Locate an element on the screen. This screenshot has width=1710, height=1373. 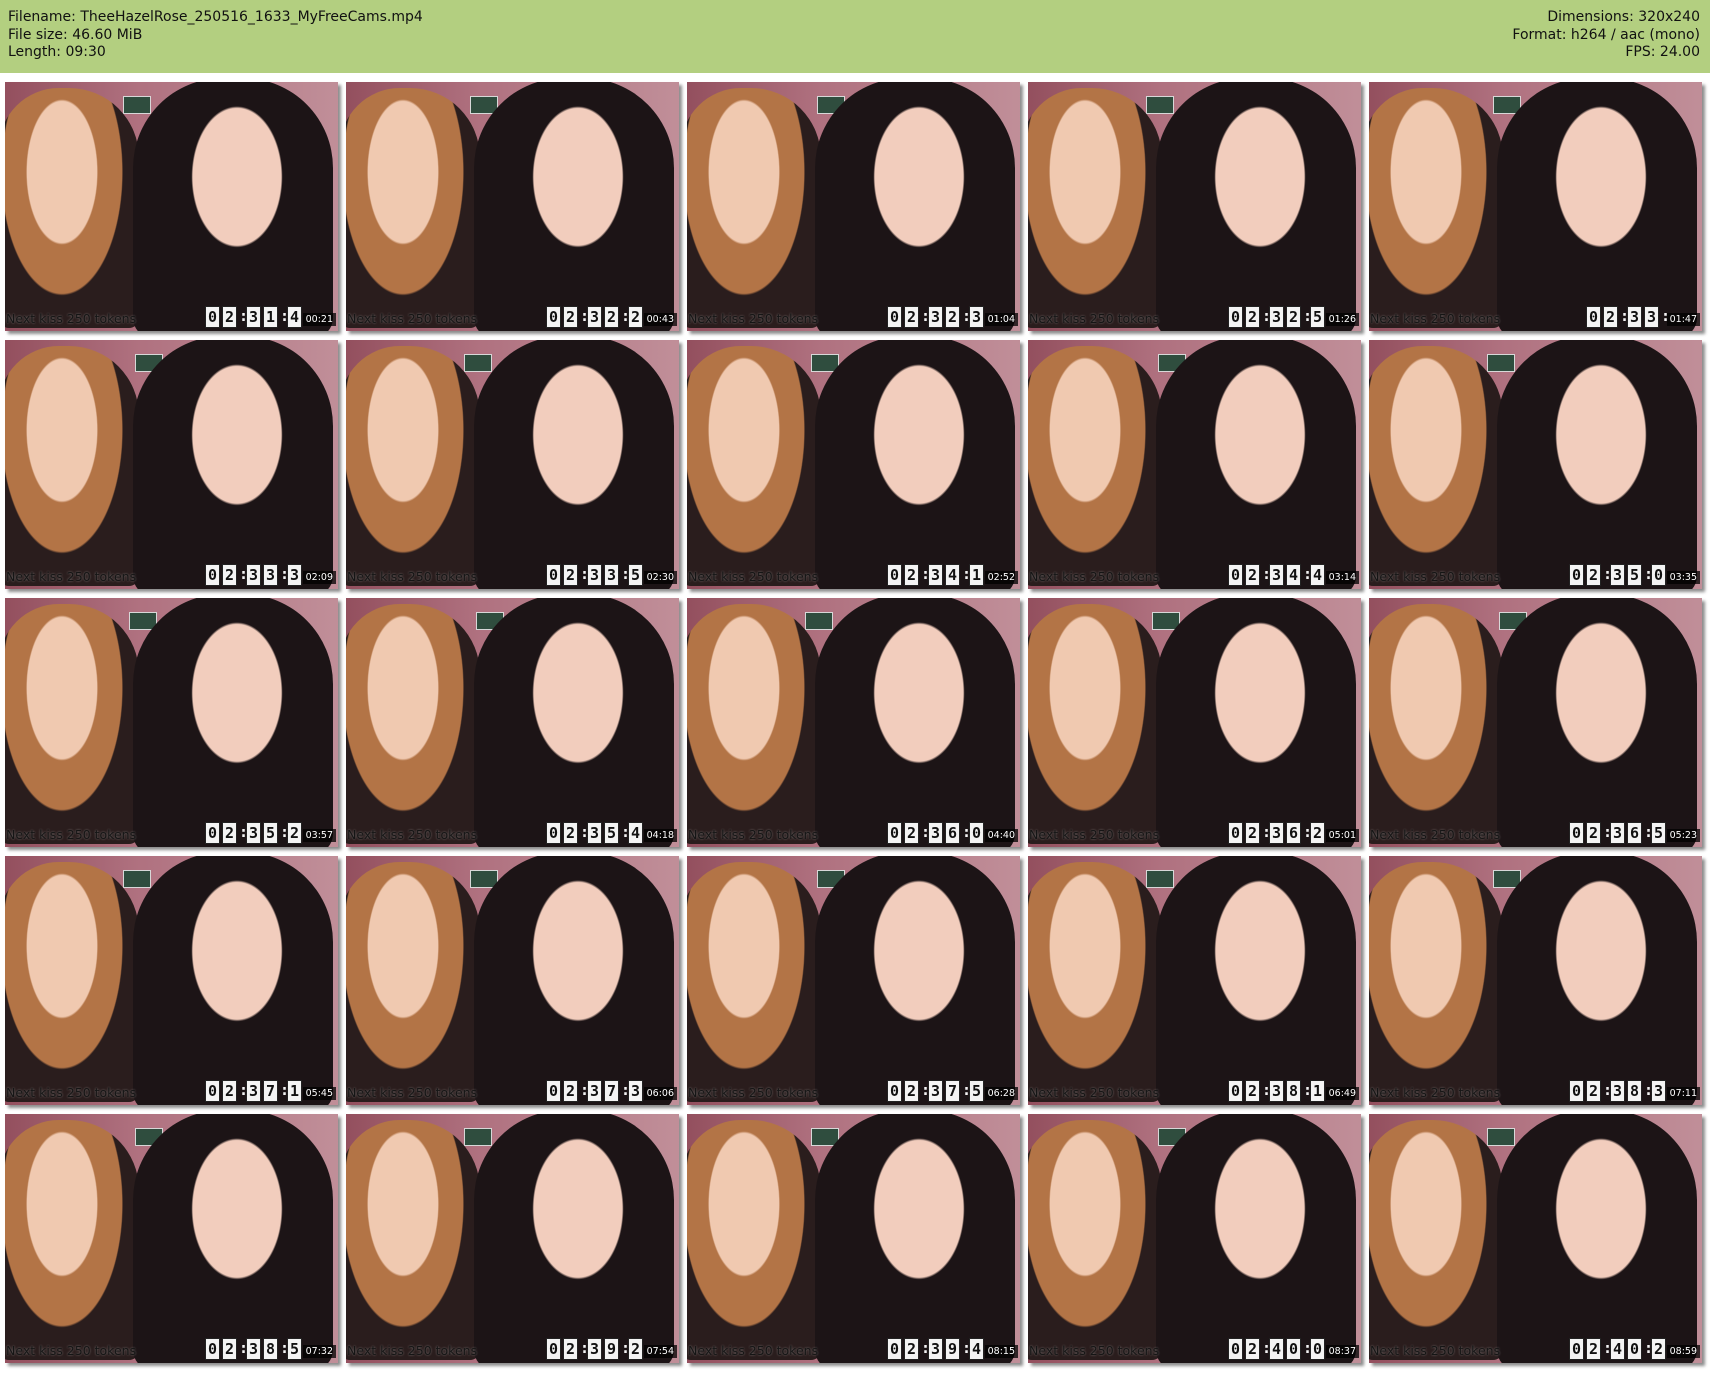
video-thumbnail: Next kiss 250 tokens 0 2:3 6:5 05:23 is located at coordinates (1535, 722).